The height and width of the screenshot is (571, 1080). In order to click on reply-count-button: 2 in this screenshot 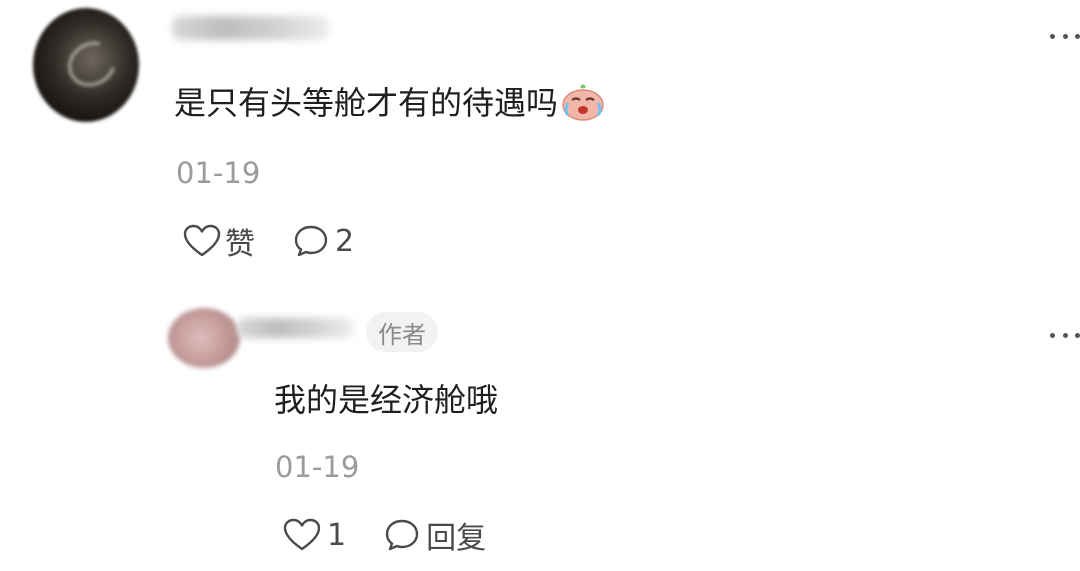, I will do `click(323, 241)`.